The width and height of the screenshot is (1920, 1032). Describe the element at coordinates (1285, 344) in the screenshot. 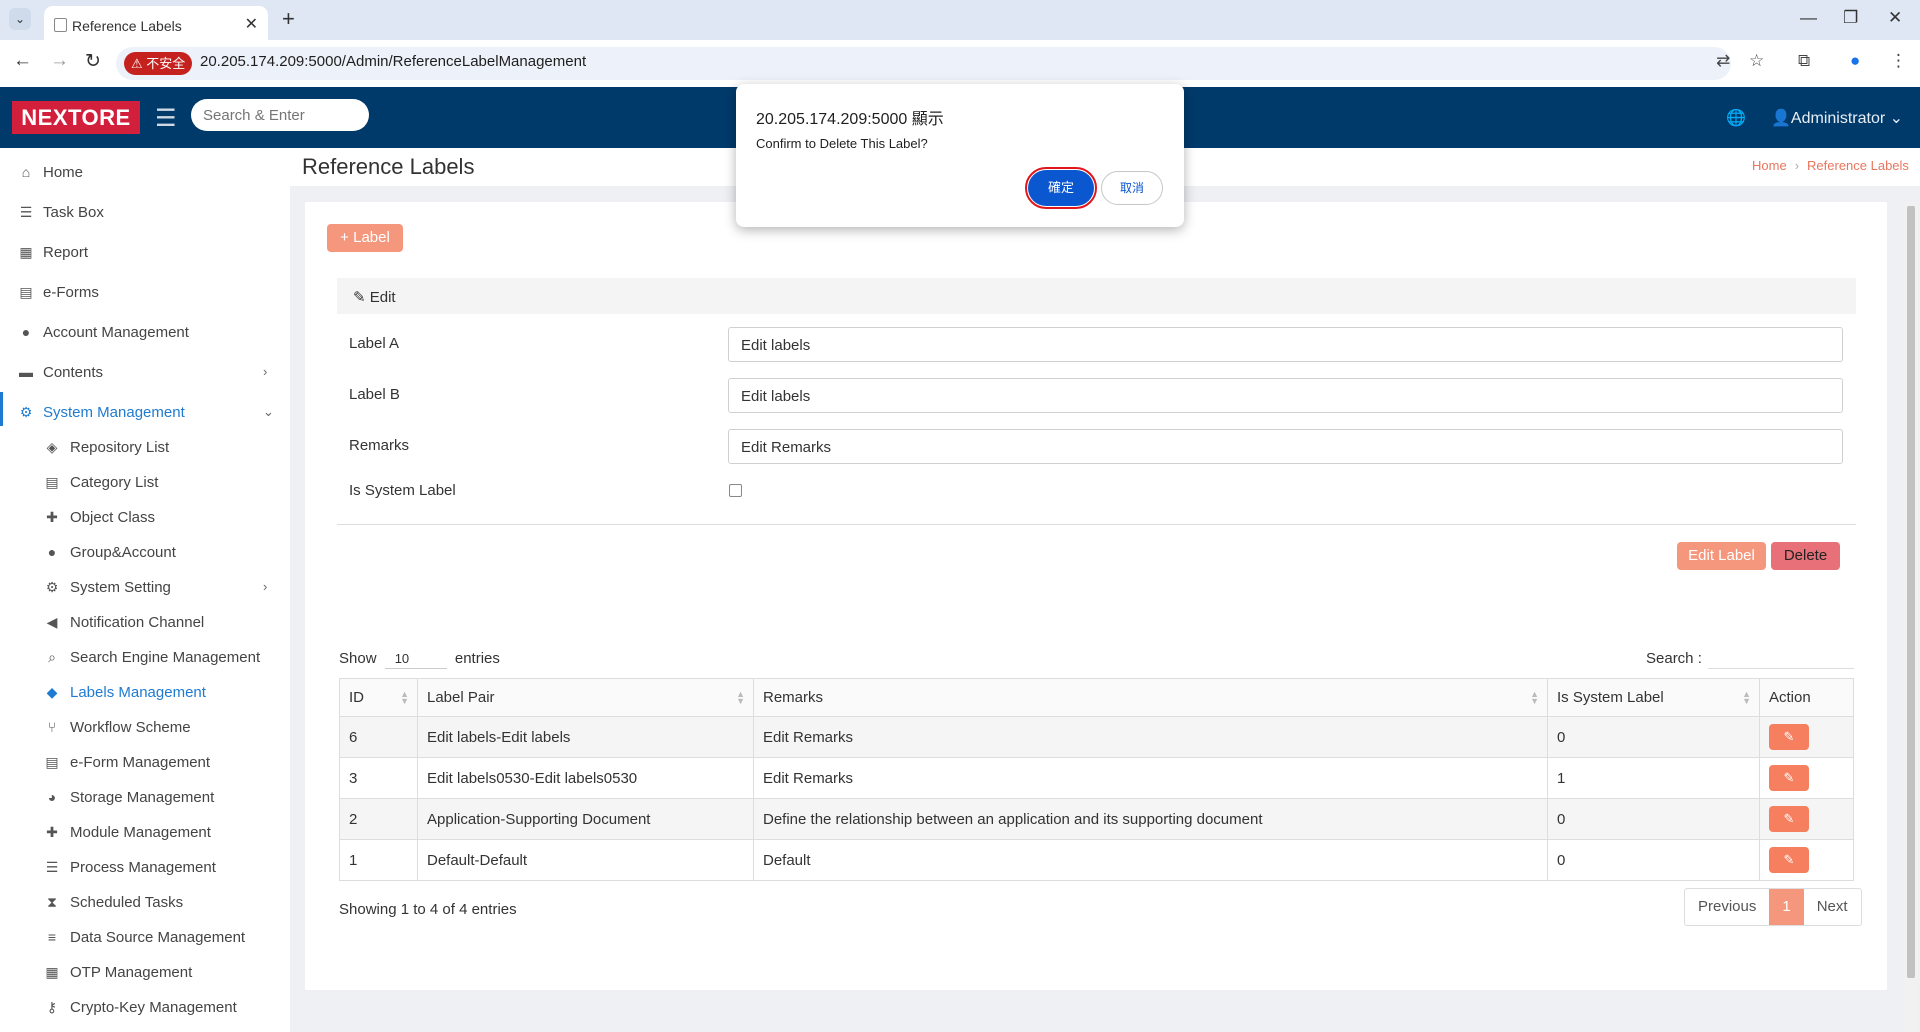

I see `label-a-input: Edit labels` at that location.